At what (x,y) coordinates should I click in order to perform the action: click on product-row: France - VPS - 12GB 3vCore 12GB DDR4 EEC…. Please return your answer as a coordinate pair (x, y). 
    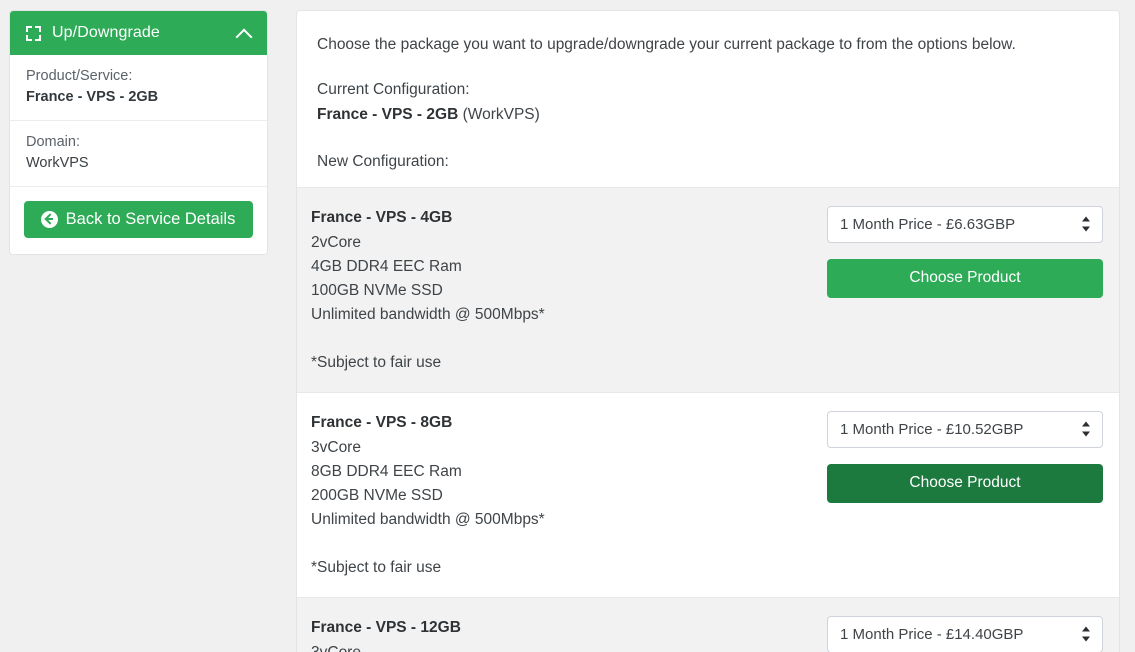
    Looking at the image, I should click on (708, 624).